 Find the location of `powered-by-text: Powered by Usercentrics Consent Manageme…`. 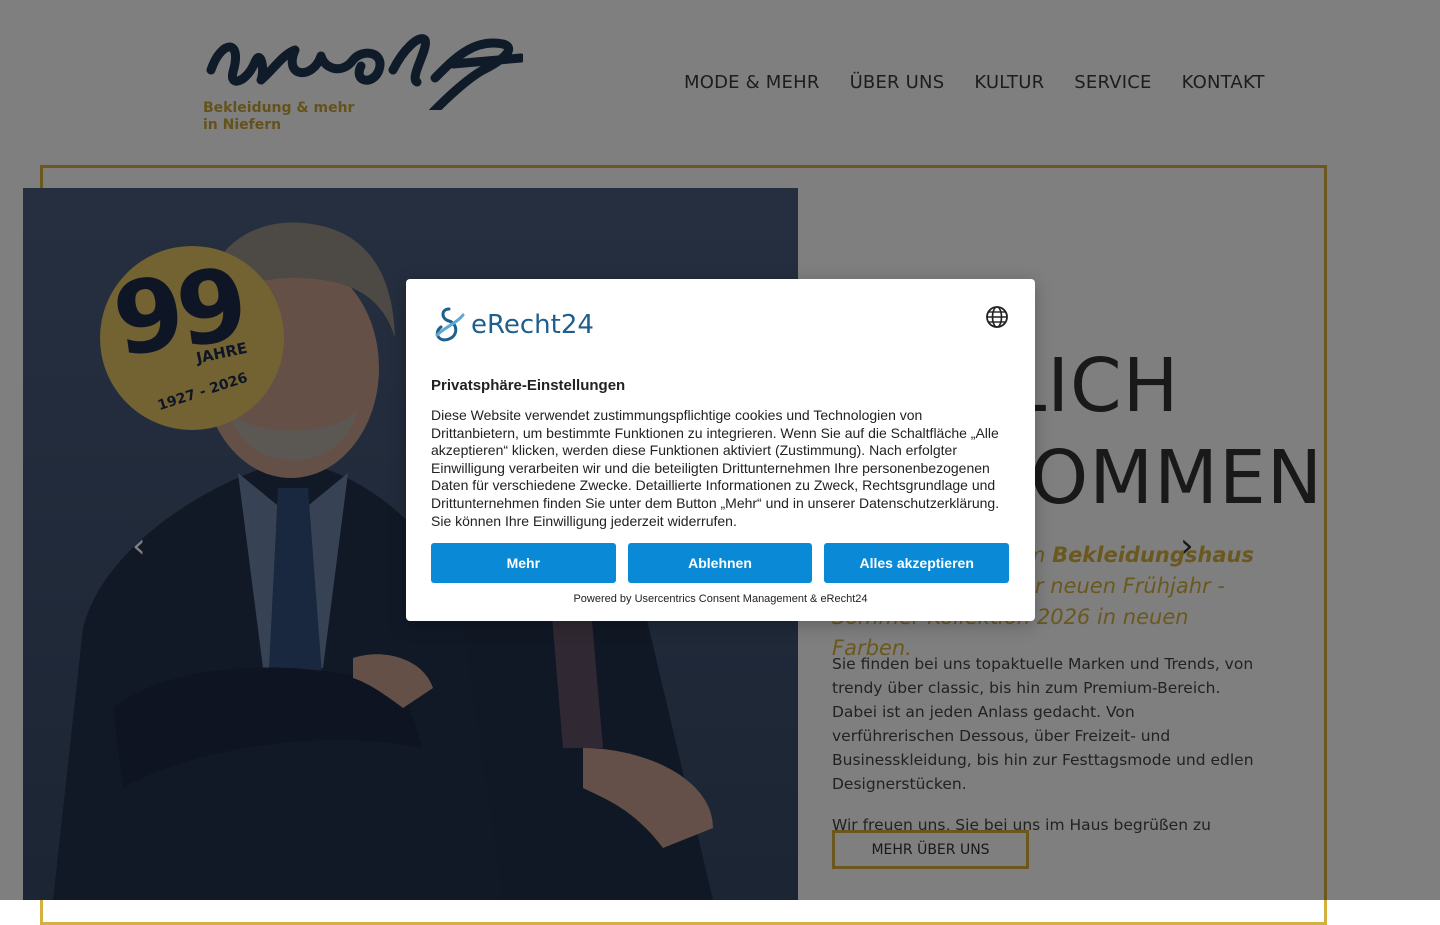

powered-by-text: Powered by Usercentrics Consent Manageme… is located at coordinates (720, 599).